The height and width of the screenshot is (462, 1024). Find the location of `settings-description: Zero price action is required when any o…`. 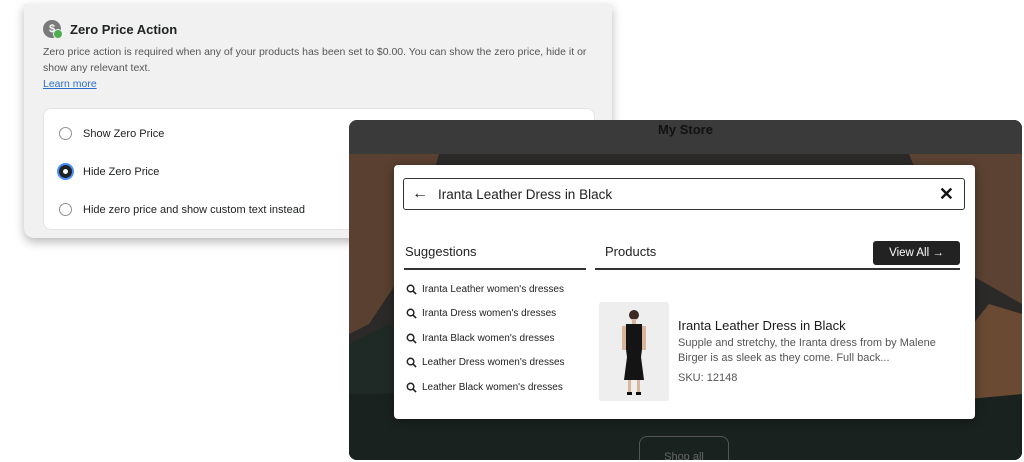

settings-description: Zero price action is required when any o… is located at coordinates (315, 60).